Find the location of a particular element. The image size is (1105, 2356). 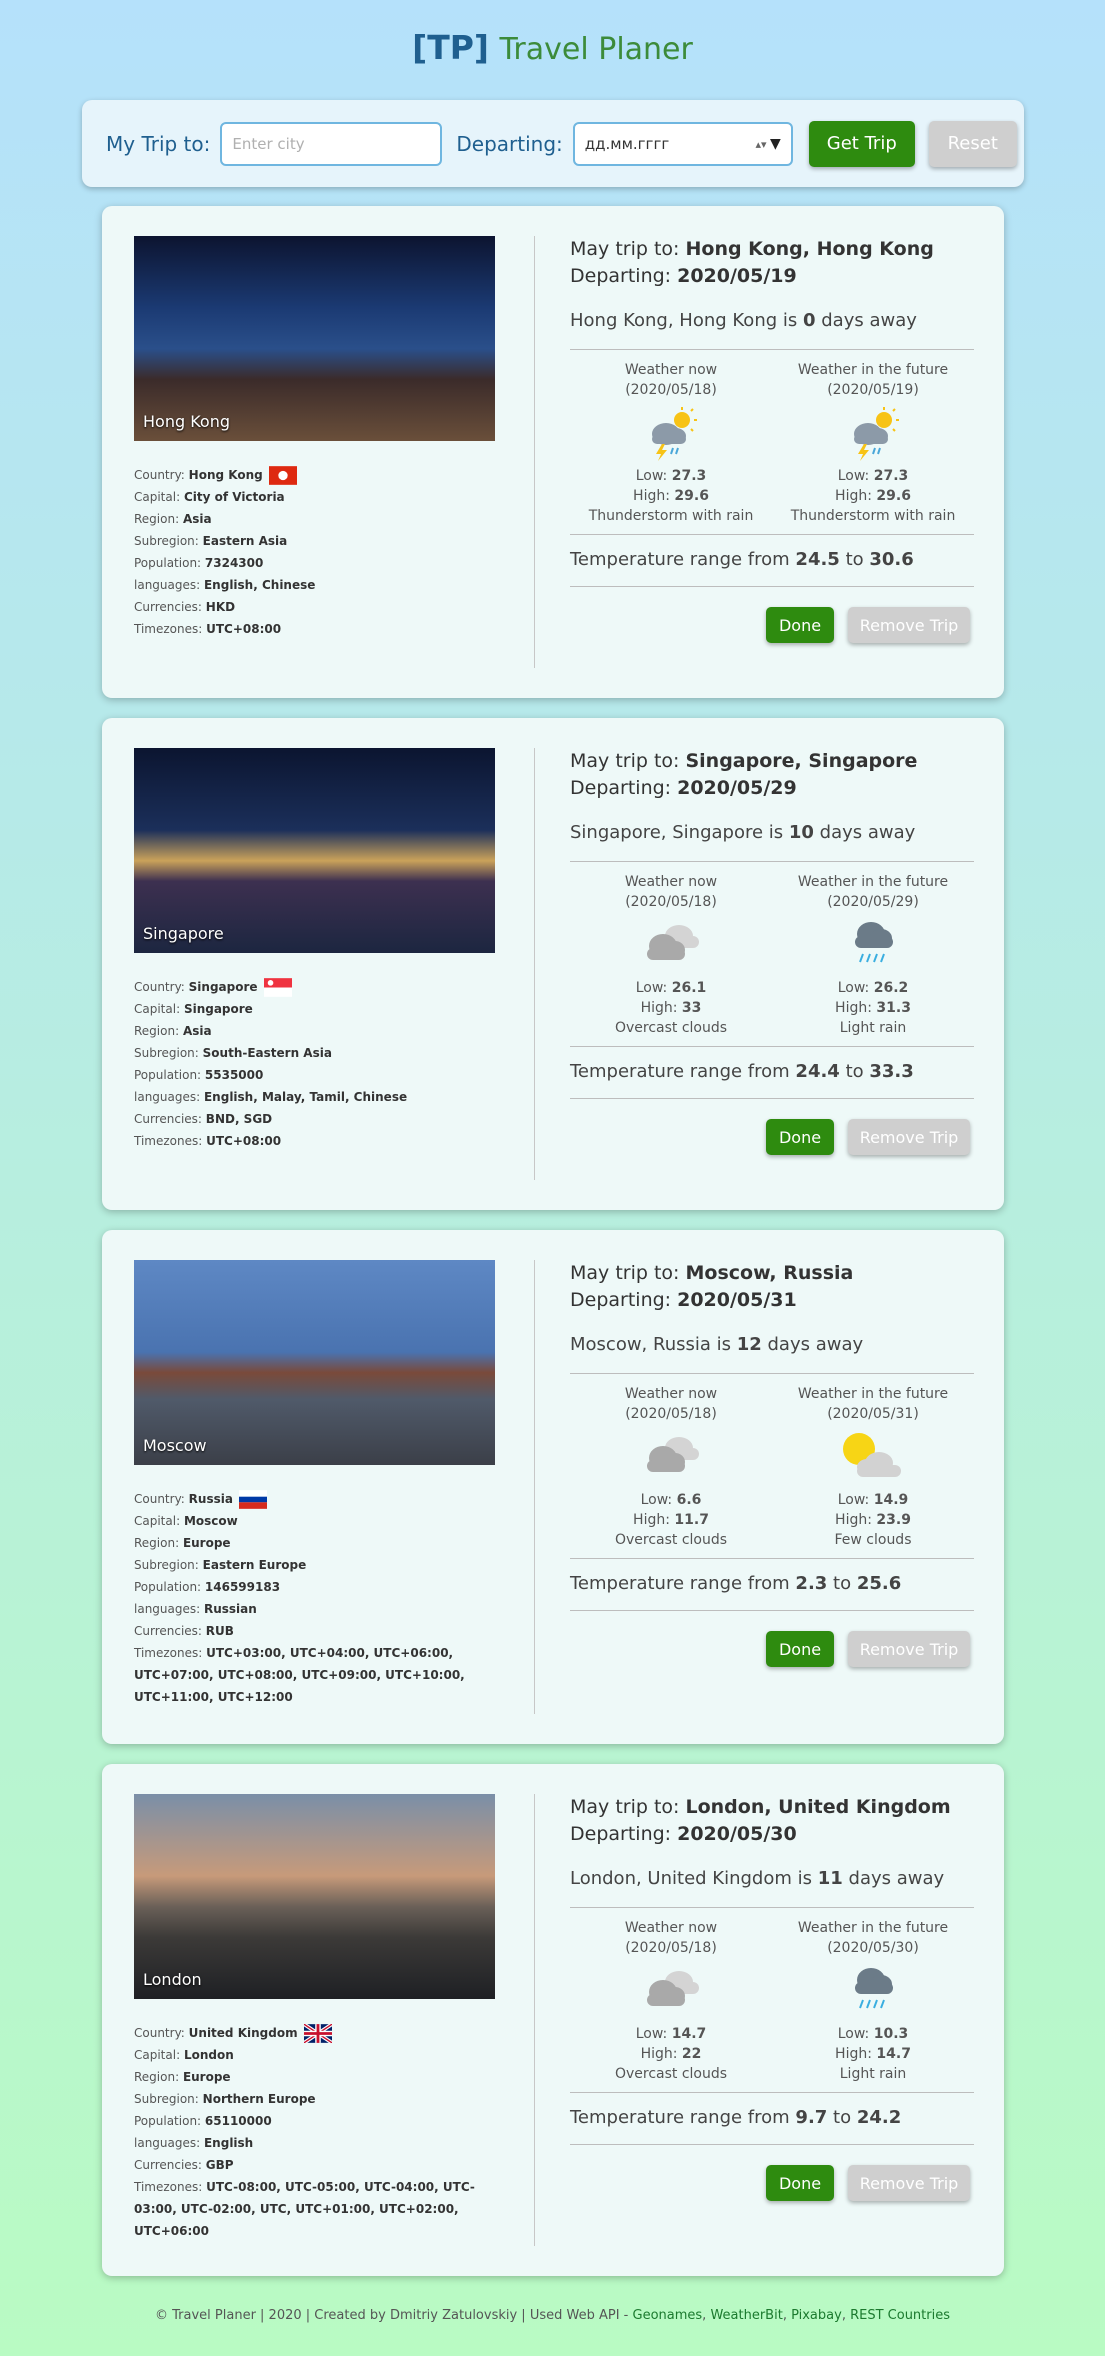

temperature-range: Temperature range from 2.3 to 25.6 is located at coordinates (736, 1583).